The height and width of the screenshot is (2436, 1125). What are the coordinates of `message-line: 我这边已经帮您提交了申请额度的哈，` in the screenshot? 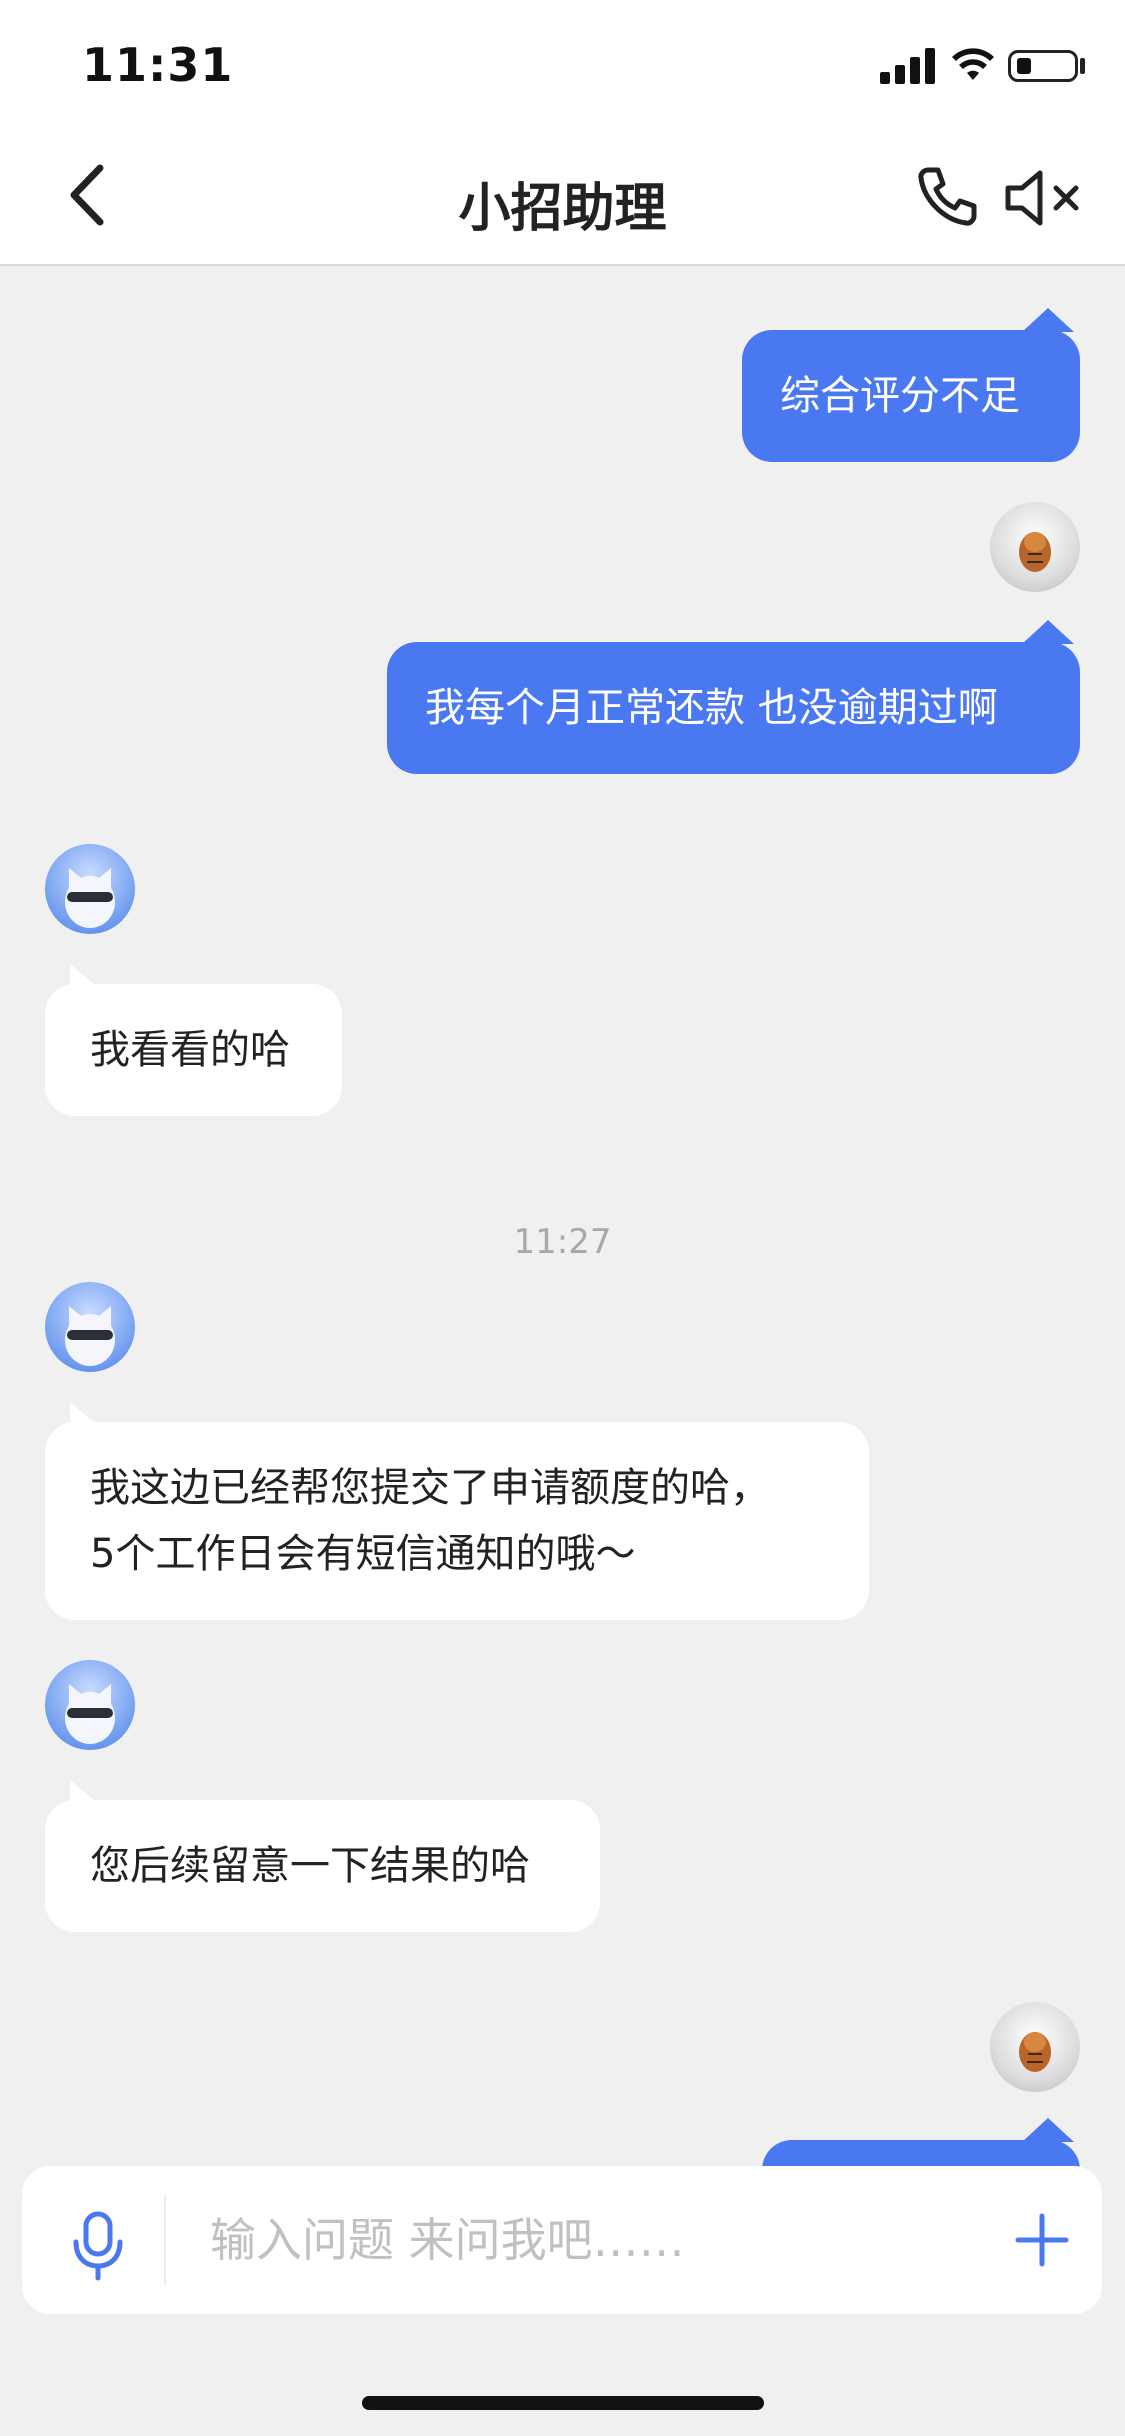 It's located at (430, 1488).